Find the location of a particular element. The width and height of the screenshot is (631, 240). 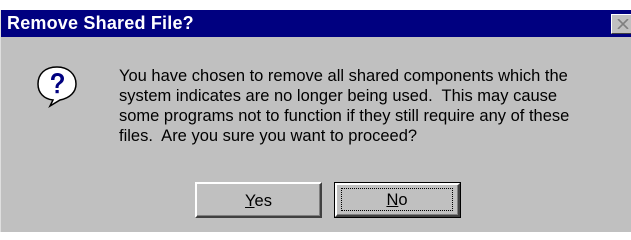

close-button is located at coordinates (621, 24).